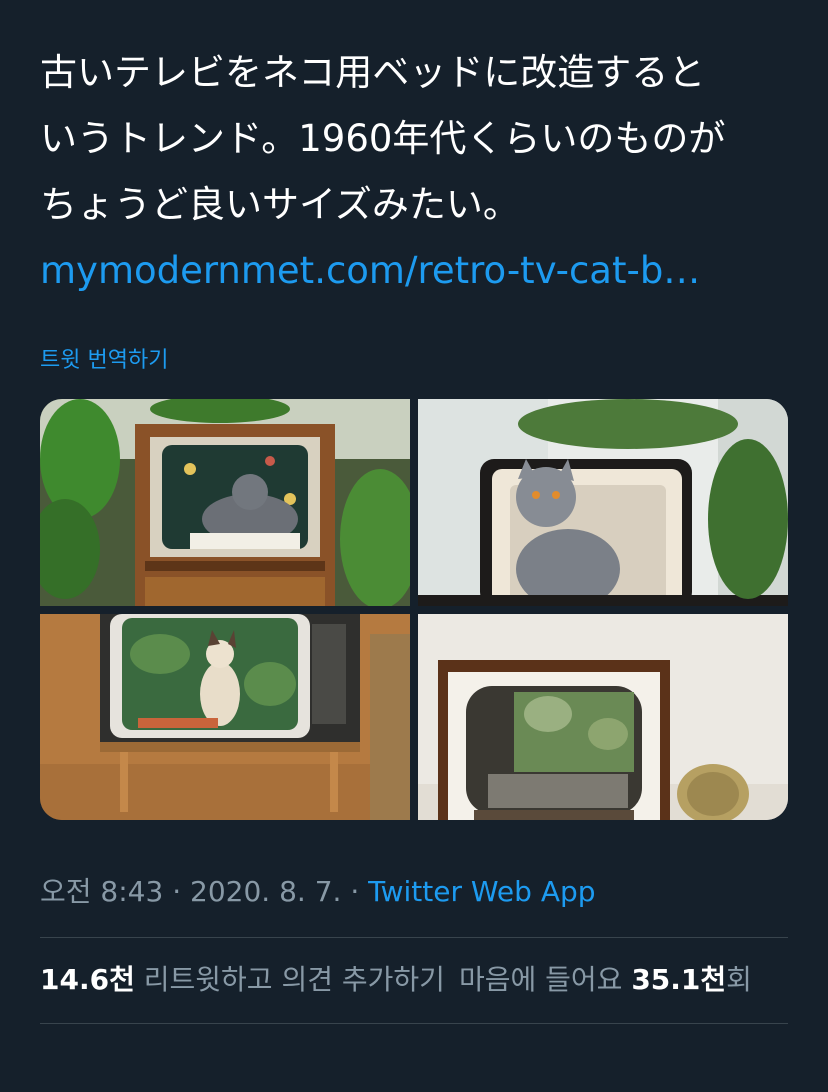  I want to click on media-image-4-picture, so click(603, 717).